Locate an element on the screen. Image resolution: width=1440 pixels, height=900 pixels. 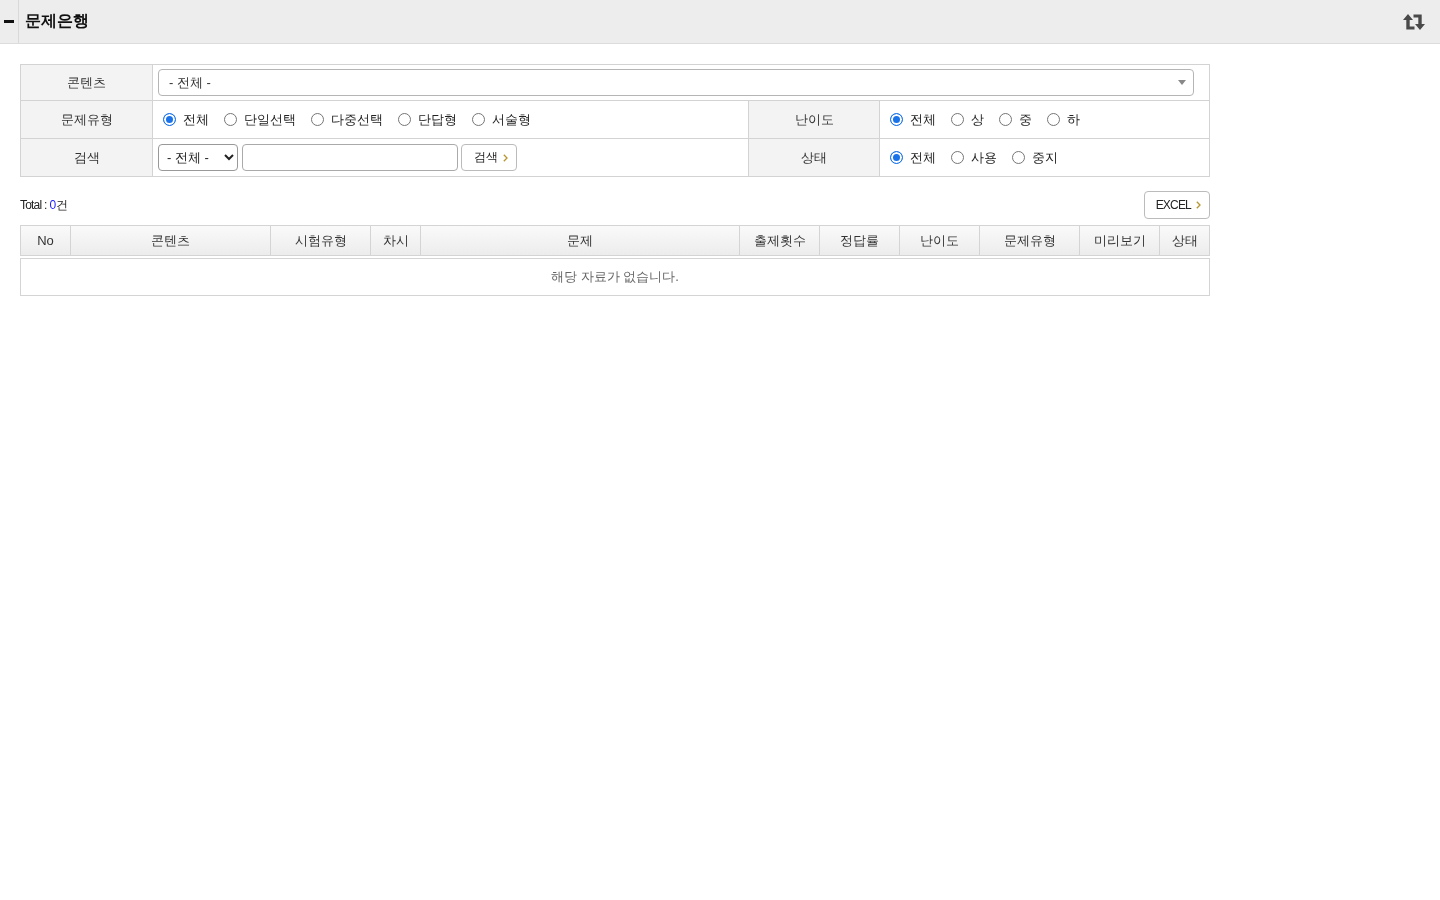
radio-label: 다중선택 is located at coordinates (357, 119).